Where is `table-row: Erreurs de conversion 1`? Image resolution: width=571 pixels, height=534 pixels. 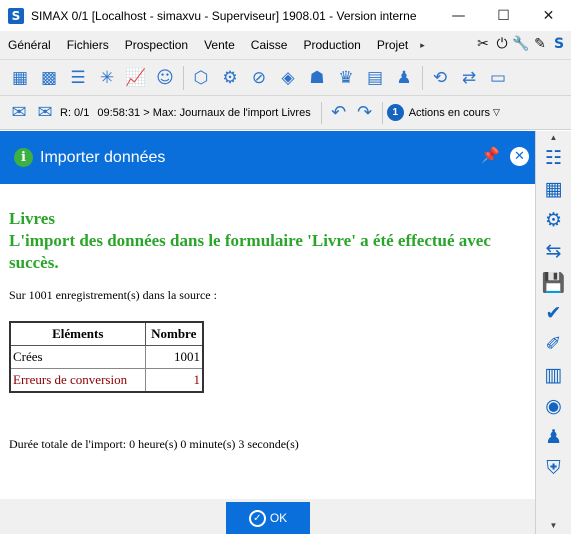
table-row: Erreurs de conversion 1 is located at coordinates (106, 380).